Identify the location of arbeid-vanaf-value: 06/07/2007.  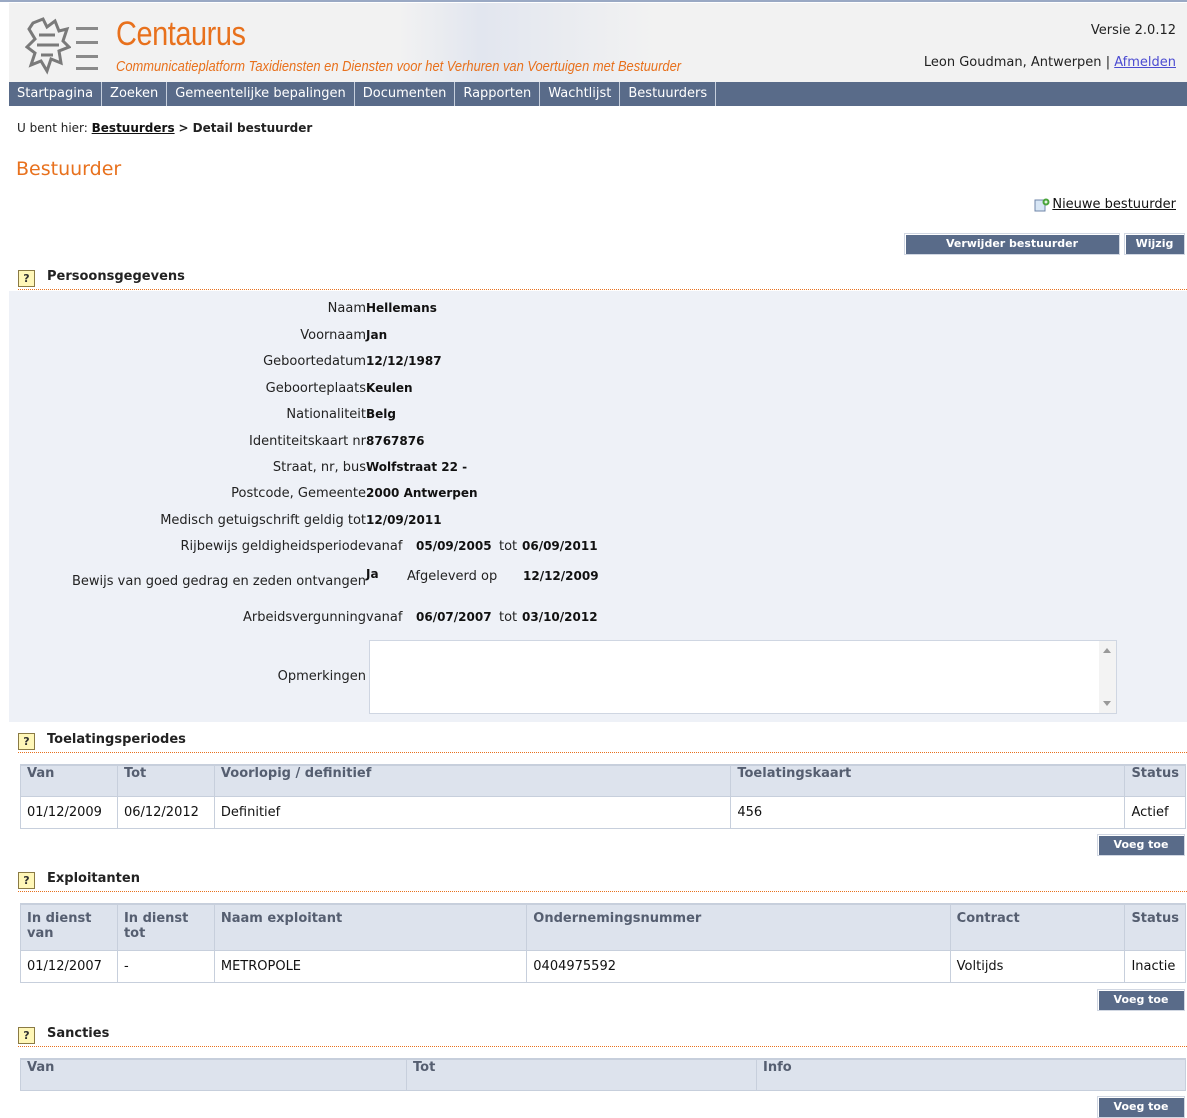
(454, 617).